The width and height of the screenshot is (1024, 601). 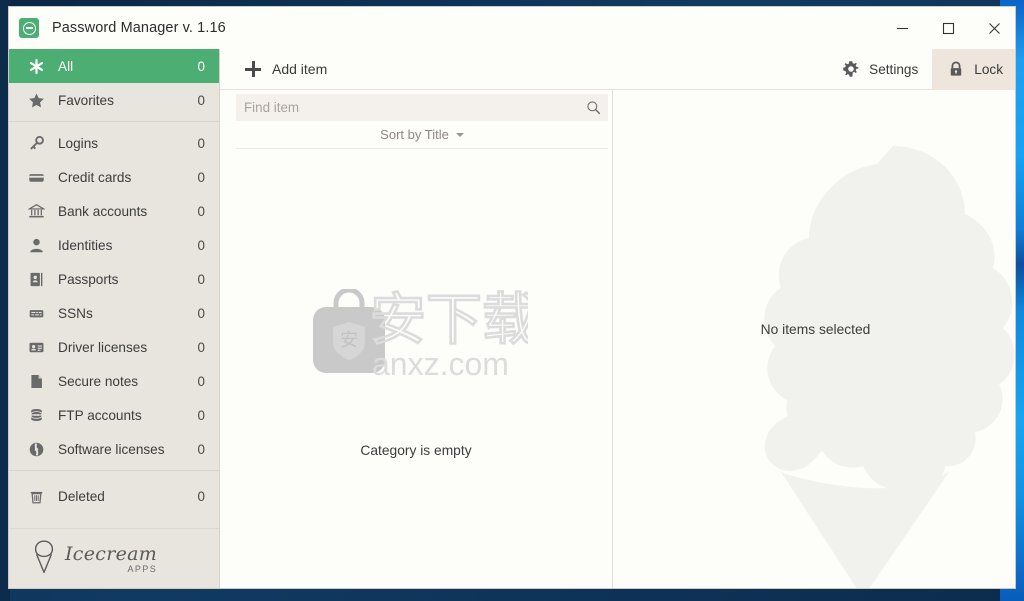 I want to click on sidebar-item-label: Bank accounts, so click(x=103, y=211).